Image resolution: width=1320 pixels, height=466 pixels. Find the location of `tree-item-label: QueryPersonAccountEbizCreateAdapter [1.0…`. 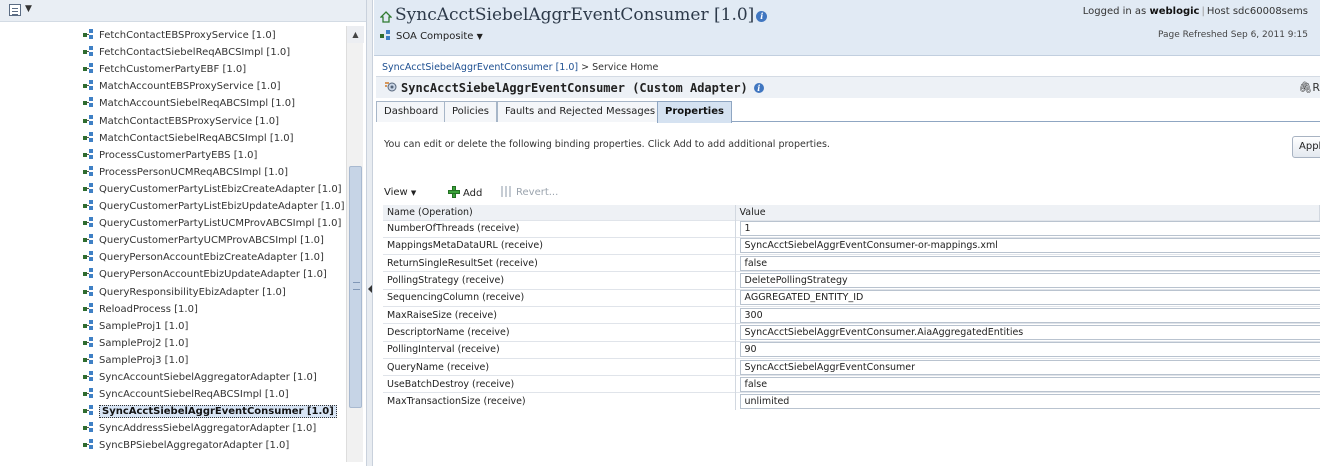

tree-item-label: QueryPersonAccountEbizCreateAdapter [1.0… is located at coordinates (211, 258).